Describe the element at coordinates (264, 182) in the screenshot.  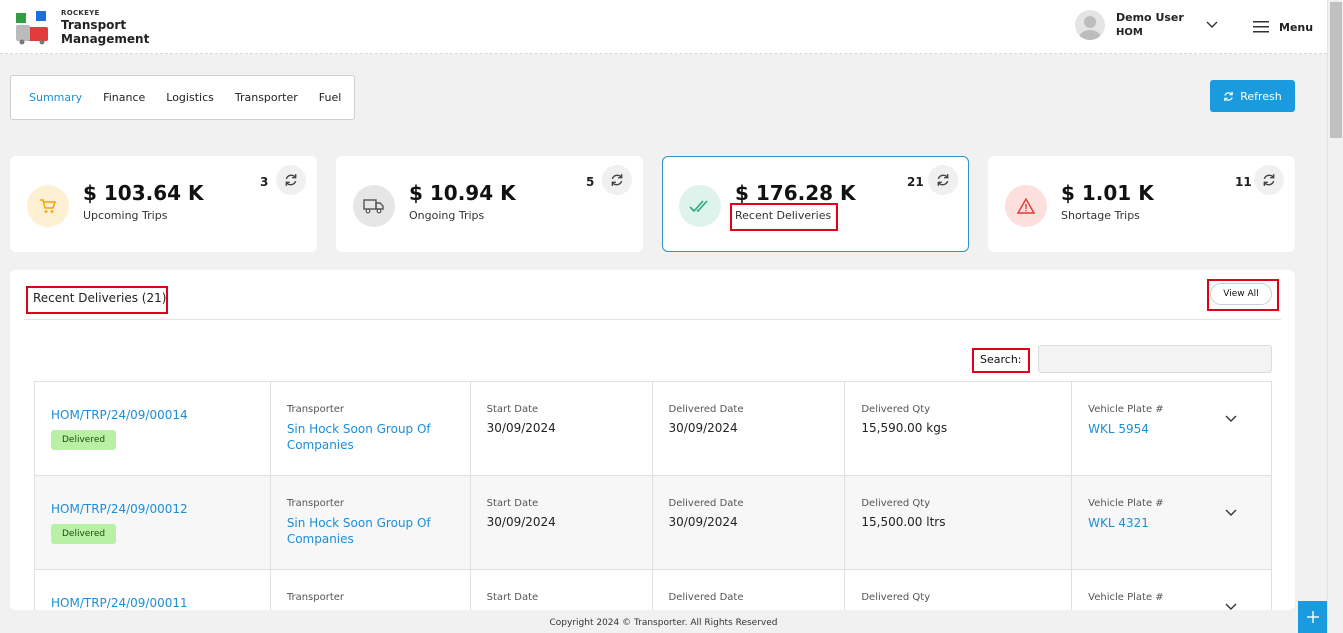
I see `card-count: 3` at that location.